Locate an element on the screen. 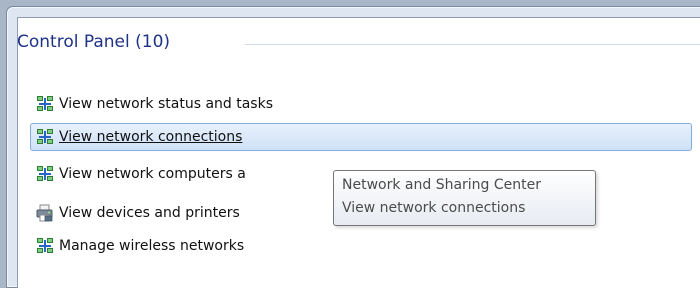 The image size is (700, 288). result-item-label: View network computers a is located at coordinates (152, 174).